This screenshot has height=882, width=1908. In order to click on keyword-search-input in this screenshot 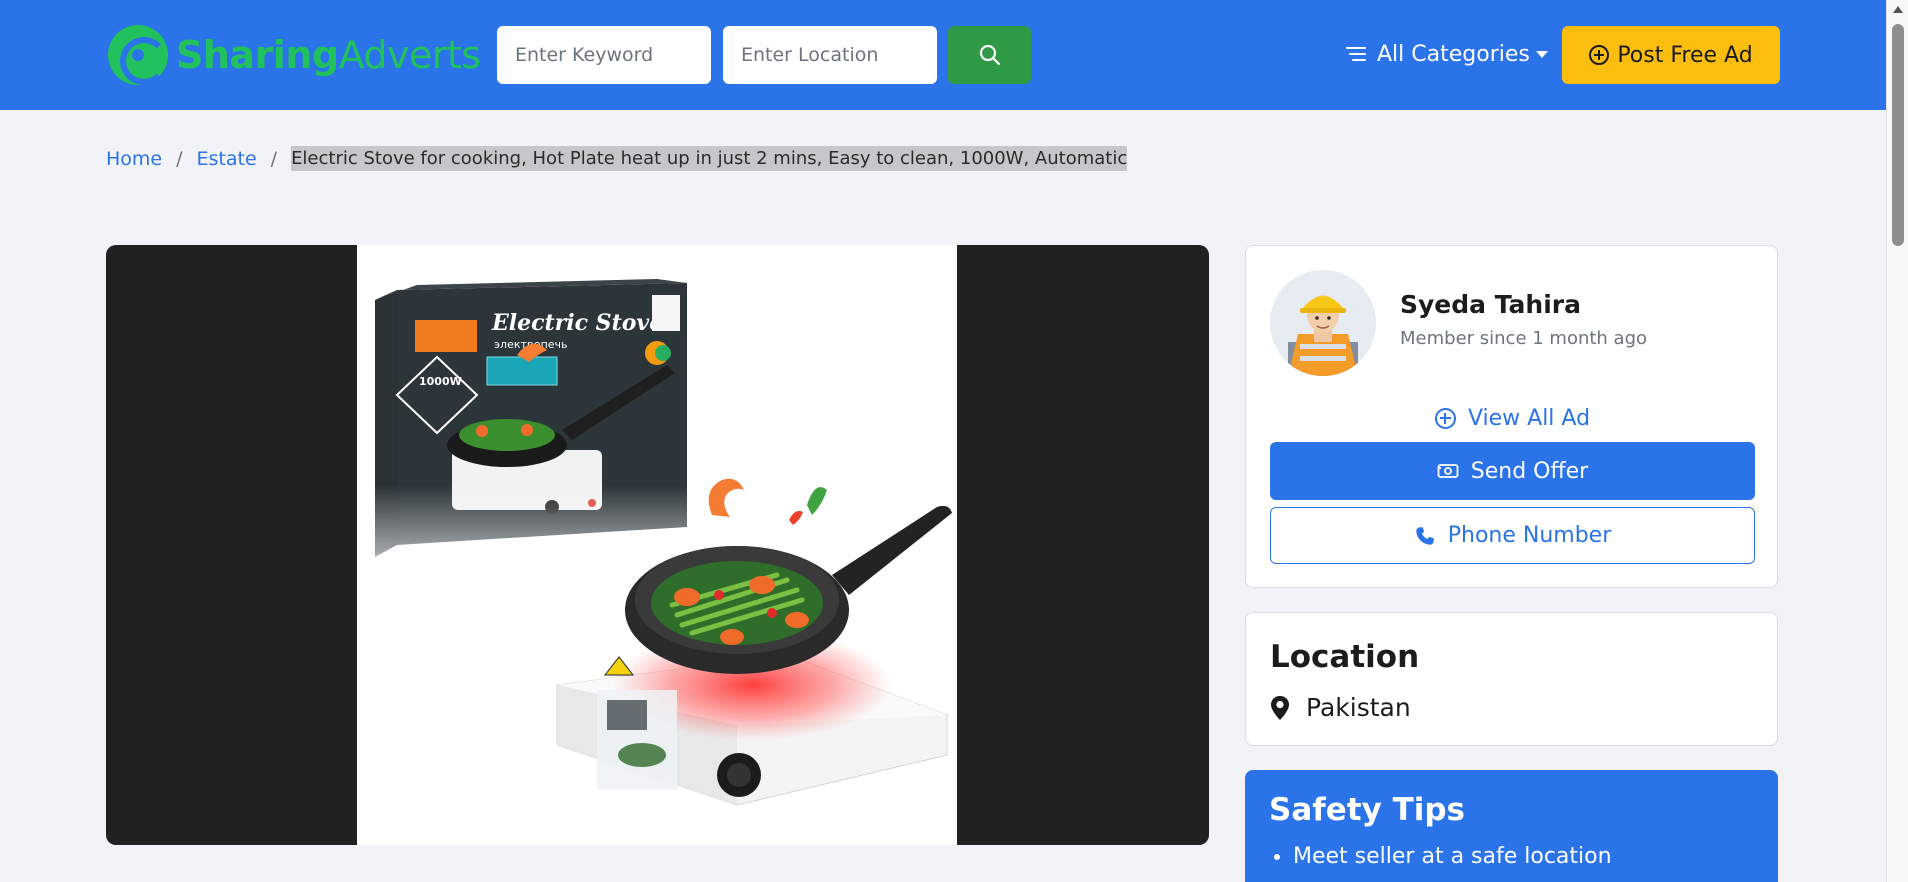, I will do `click(604, 55)`.